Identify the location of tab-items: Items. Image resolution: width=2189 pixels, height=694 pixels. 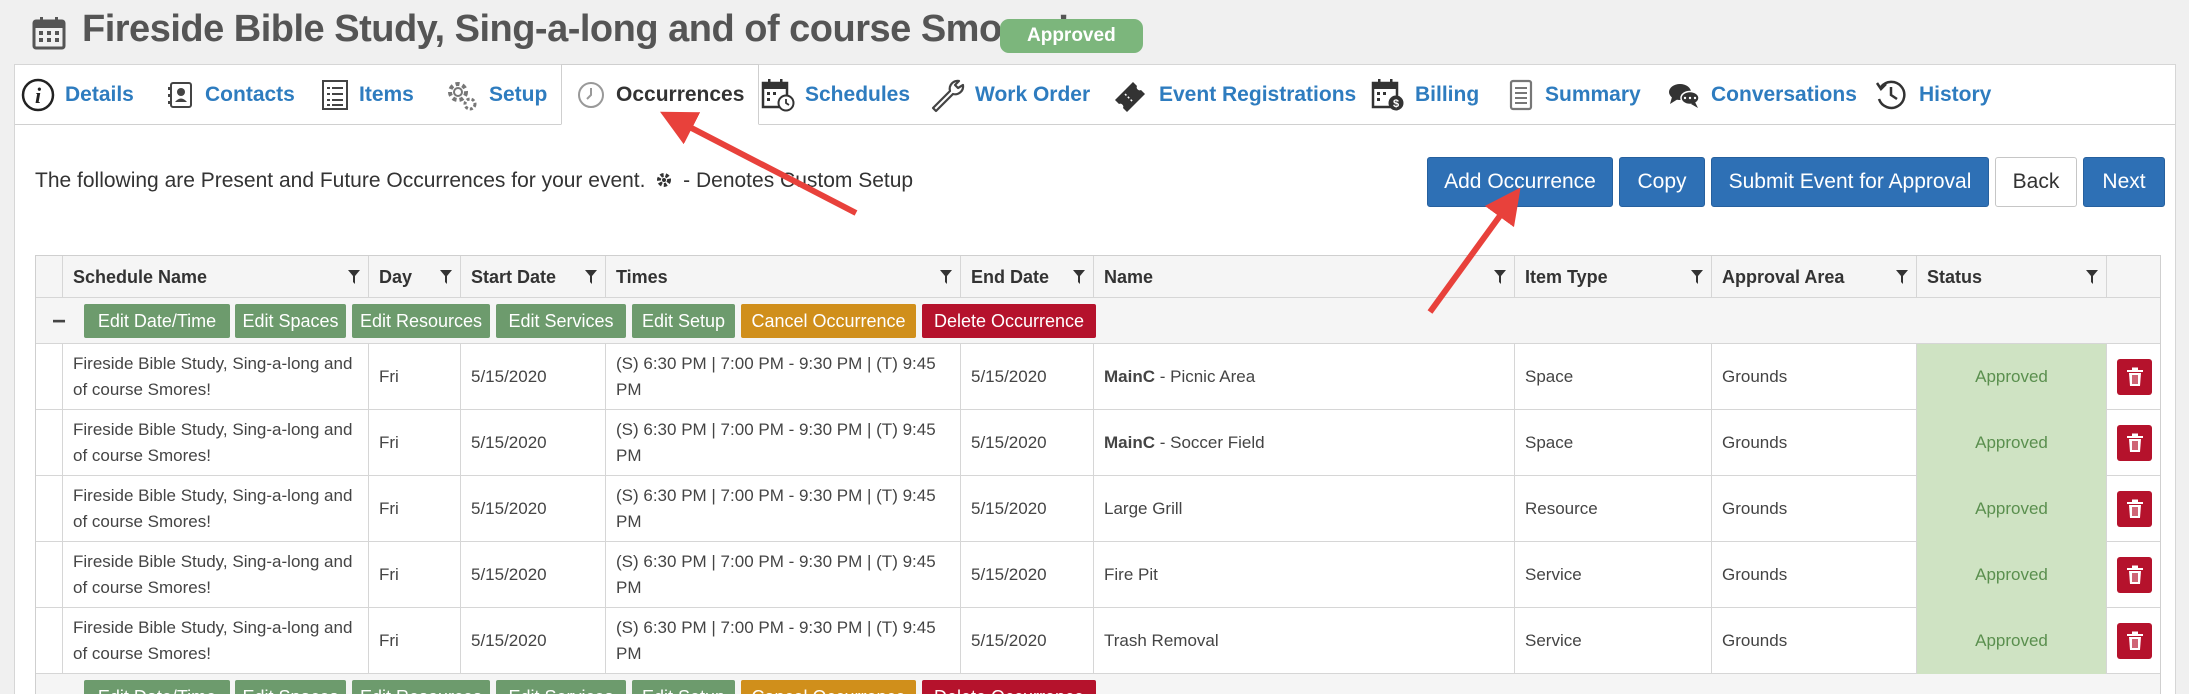
(367, 95).